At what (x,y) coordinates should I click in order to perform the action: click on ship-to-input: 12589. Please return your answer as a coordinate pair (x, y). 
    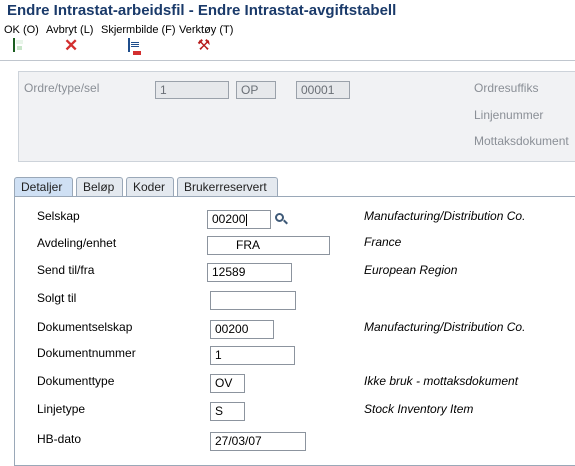
    Looking at the image, I should click on (249, 272).